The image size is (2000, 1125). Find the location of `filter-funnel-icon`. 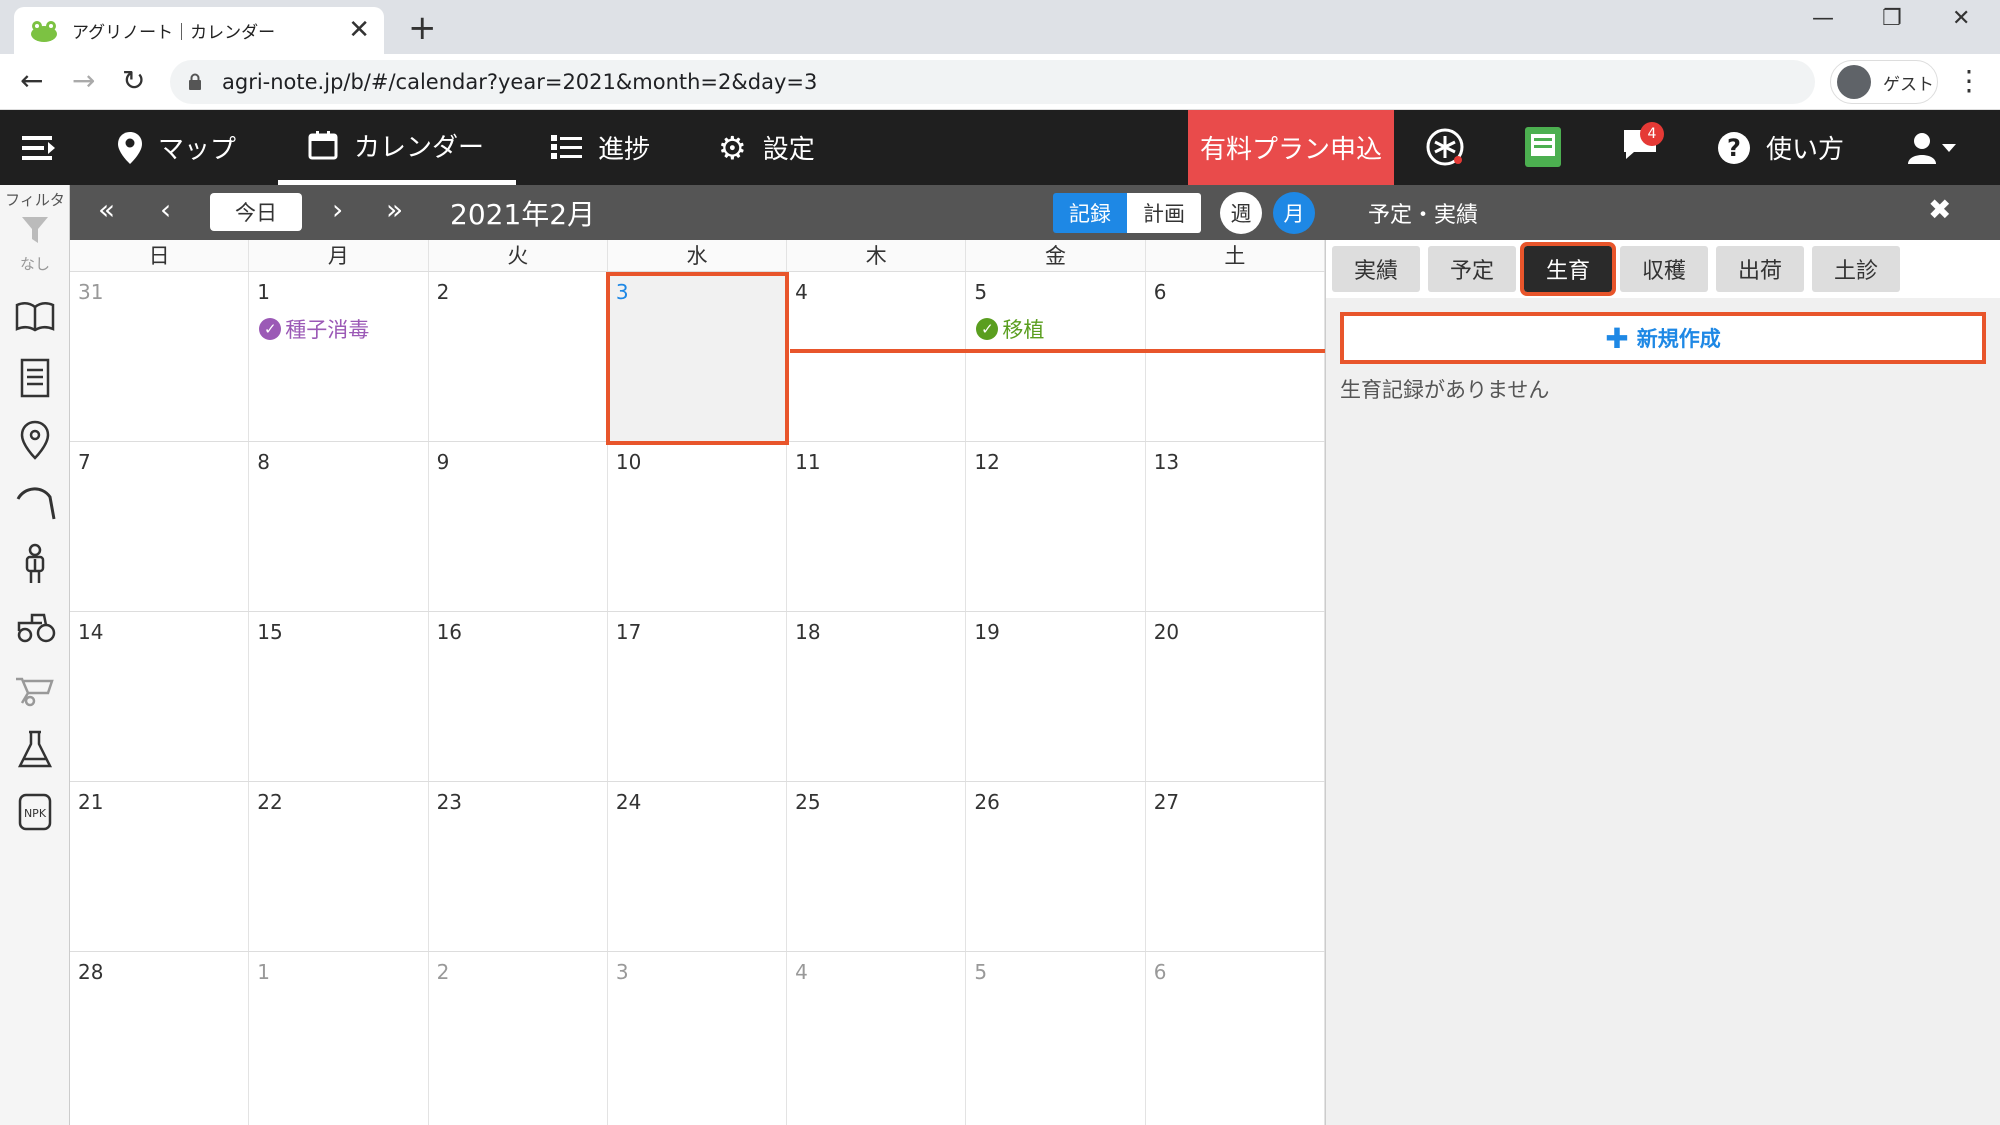

filter-funnel-icon is located at coordinates (35, 231).